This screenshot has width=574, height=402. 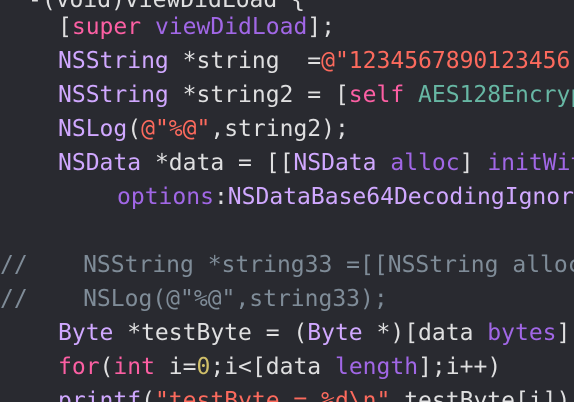 What do you see at coordinates (106, 27) in the screenshot?
I see `code-token-keyword: super` at bounding box center [106, 27].